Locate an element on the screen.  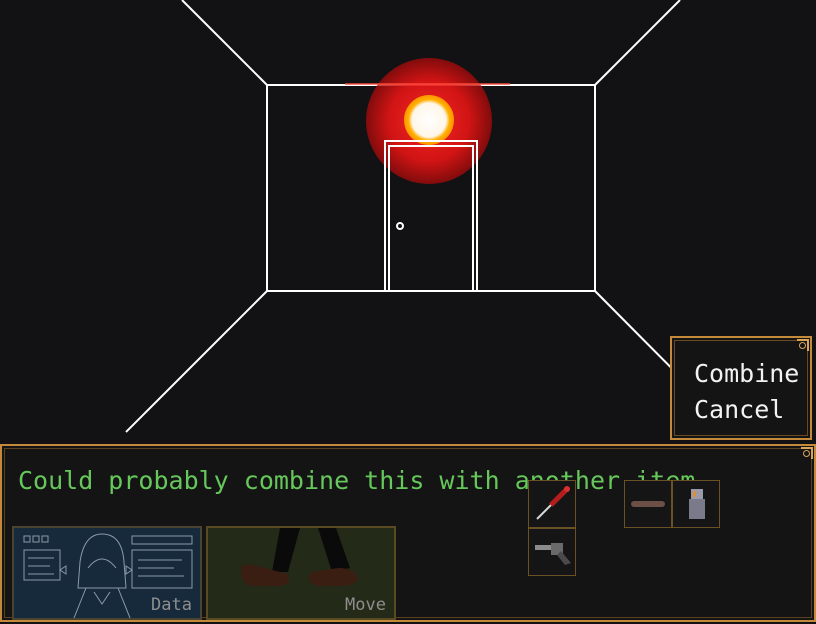
revolver-icon is located at coordinates (553, 554).